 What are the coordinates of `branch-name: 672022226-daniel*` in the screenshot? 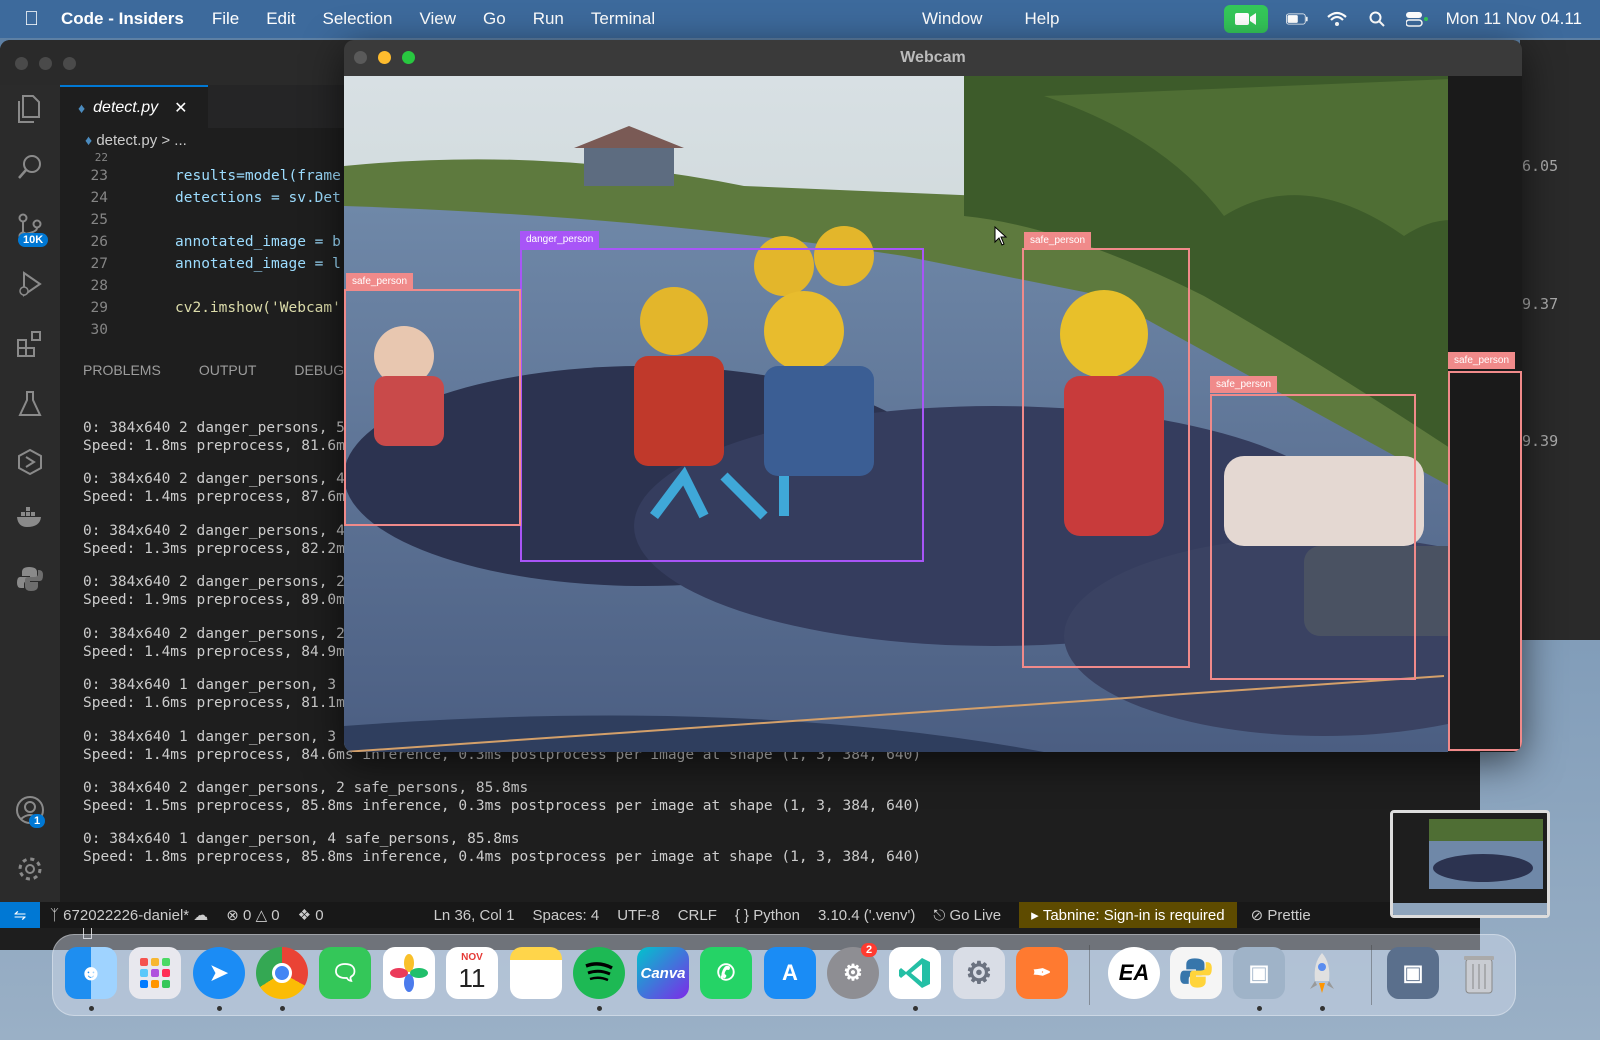 It's located at (126, 915).